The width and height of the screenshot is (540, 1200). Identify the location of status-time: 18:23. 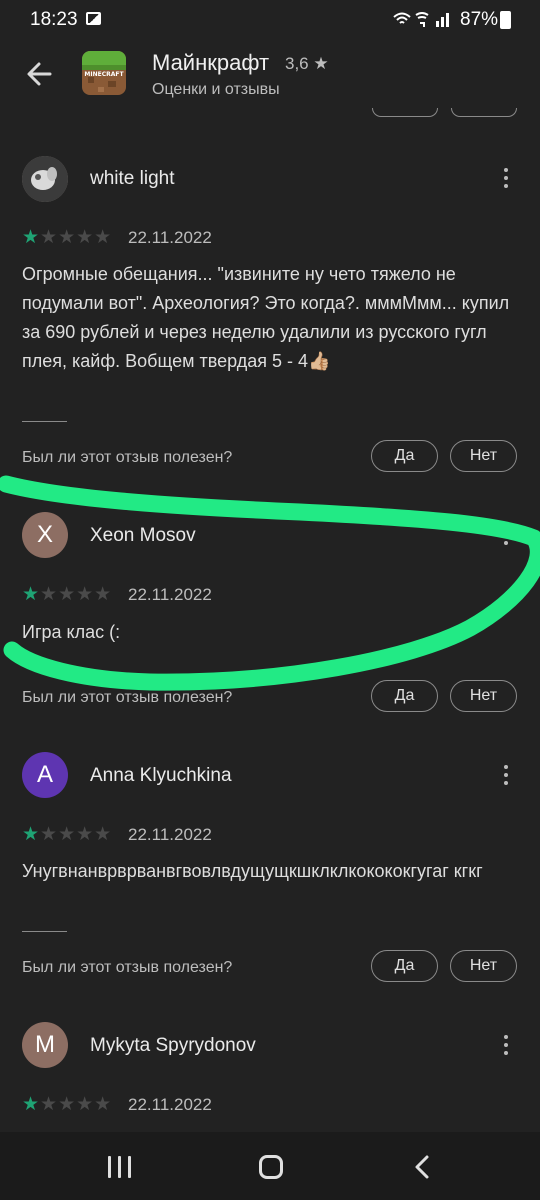
(54, 19).